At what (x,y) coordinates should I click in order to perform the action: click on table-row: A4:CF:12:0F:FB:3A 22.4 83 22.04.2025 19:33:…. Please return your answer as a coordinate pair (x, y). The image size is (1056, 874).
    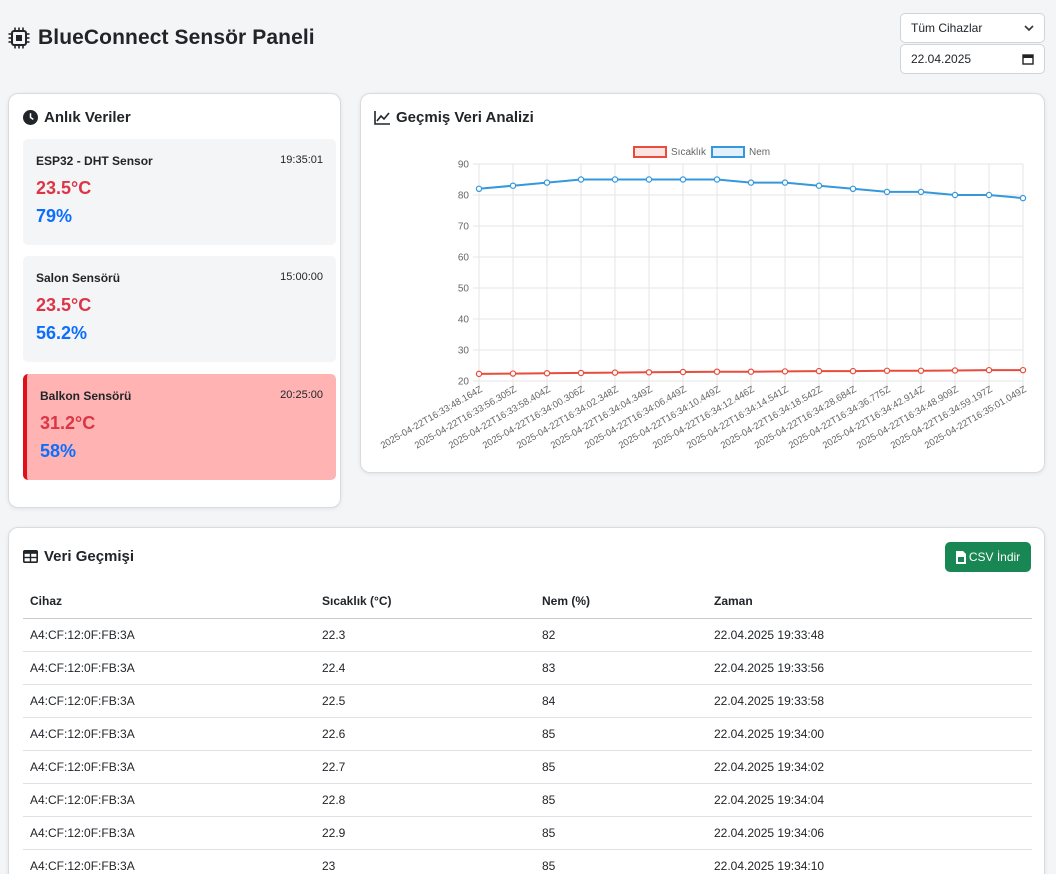
    Looking at the image, I should click on (527, 668).